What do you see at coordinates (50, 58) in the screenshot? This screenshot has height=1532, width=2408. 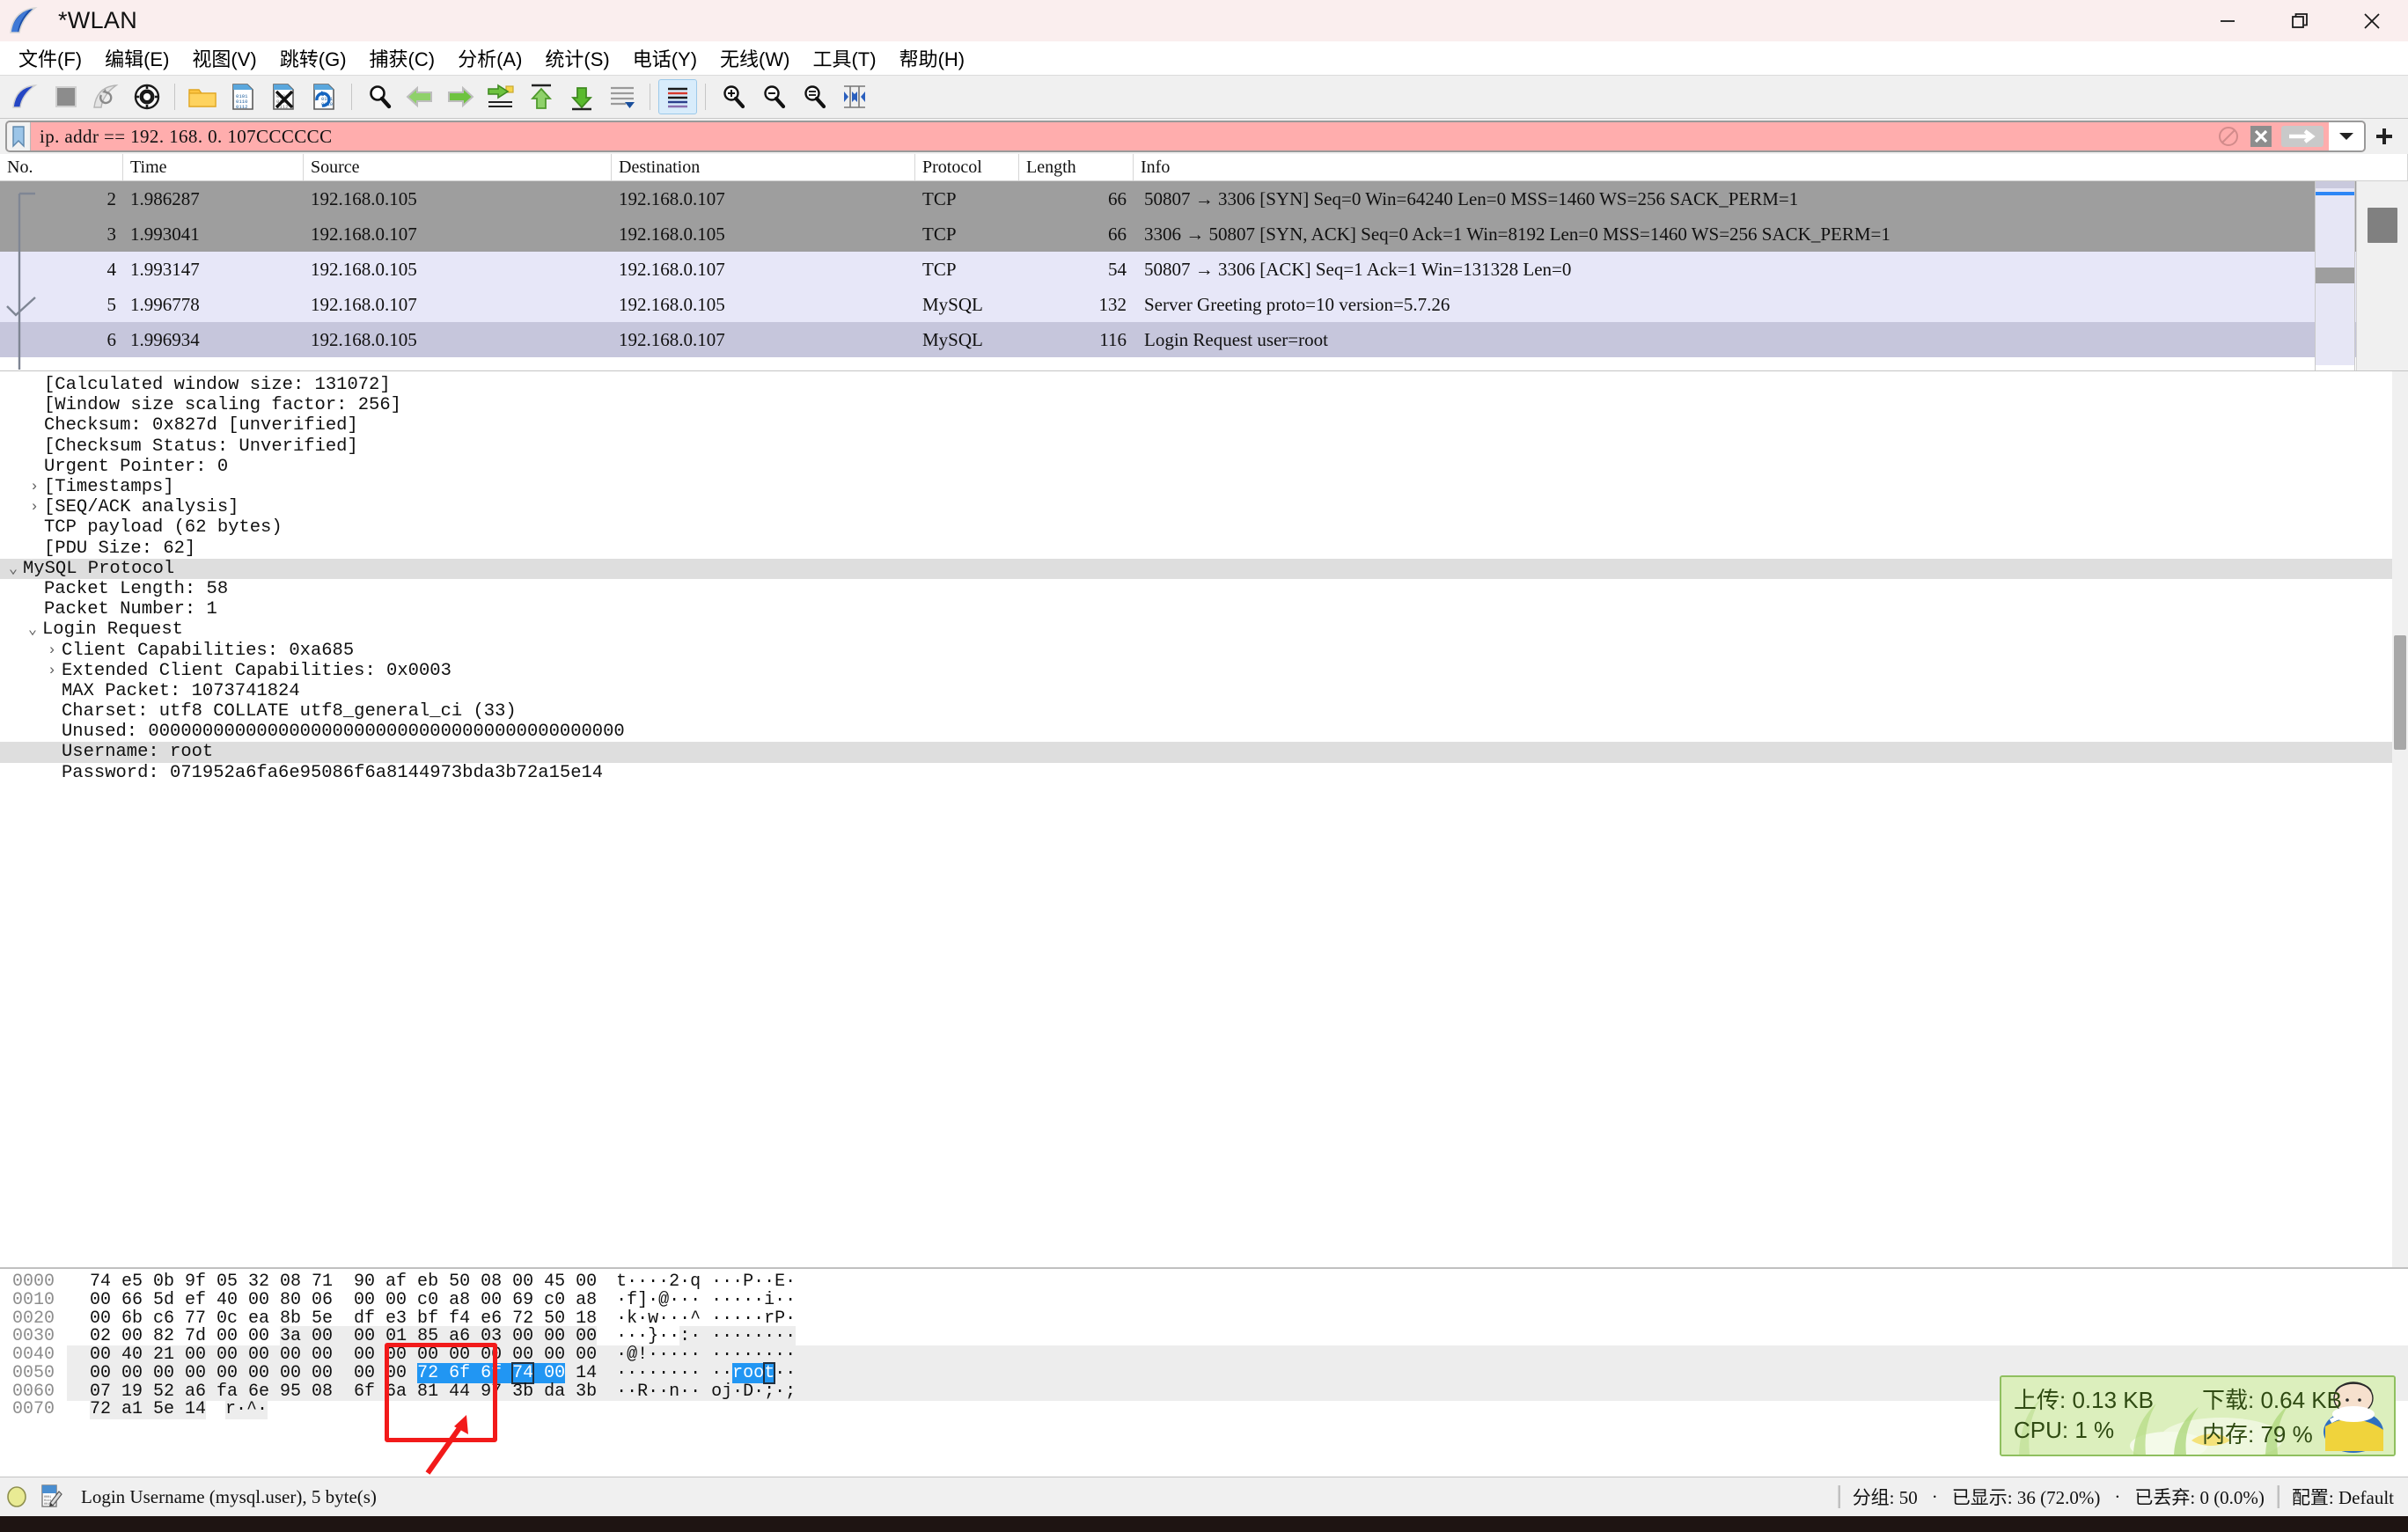 I see `menu-file: 文件(F)` at bounding box center [50, 58].